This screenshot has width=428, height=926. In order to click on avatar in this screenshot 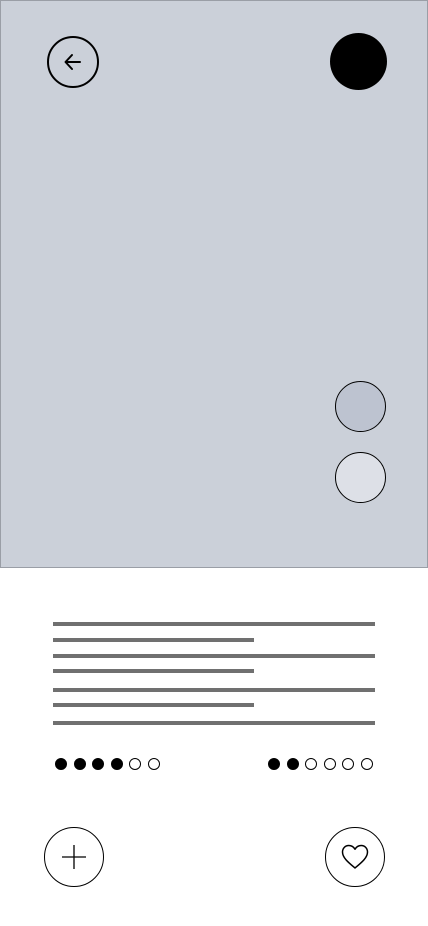, I will do `click(358, 61)`.